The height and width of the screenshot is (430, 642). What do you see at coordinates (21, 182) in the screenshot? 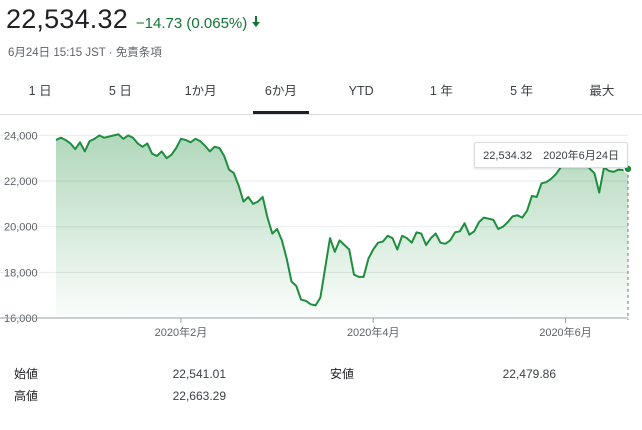
I see `y-tick-label: 22,000` at bounding box center [21, 182].